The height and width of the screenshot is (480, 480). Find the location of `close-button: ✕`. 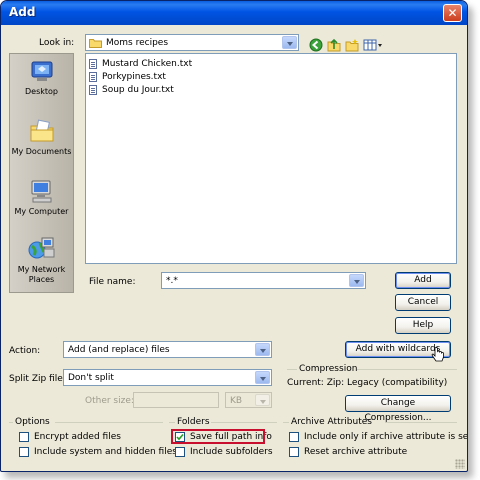

close-button: ✕ is located at coordinates (452, 13).